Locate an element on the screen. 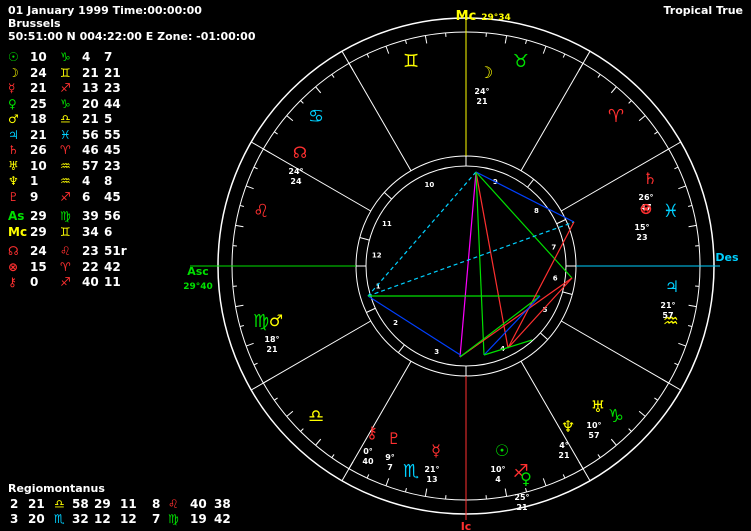  position-minute: 20 is located at coordinates (90, 103).